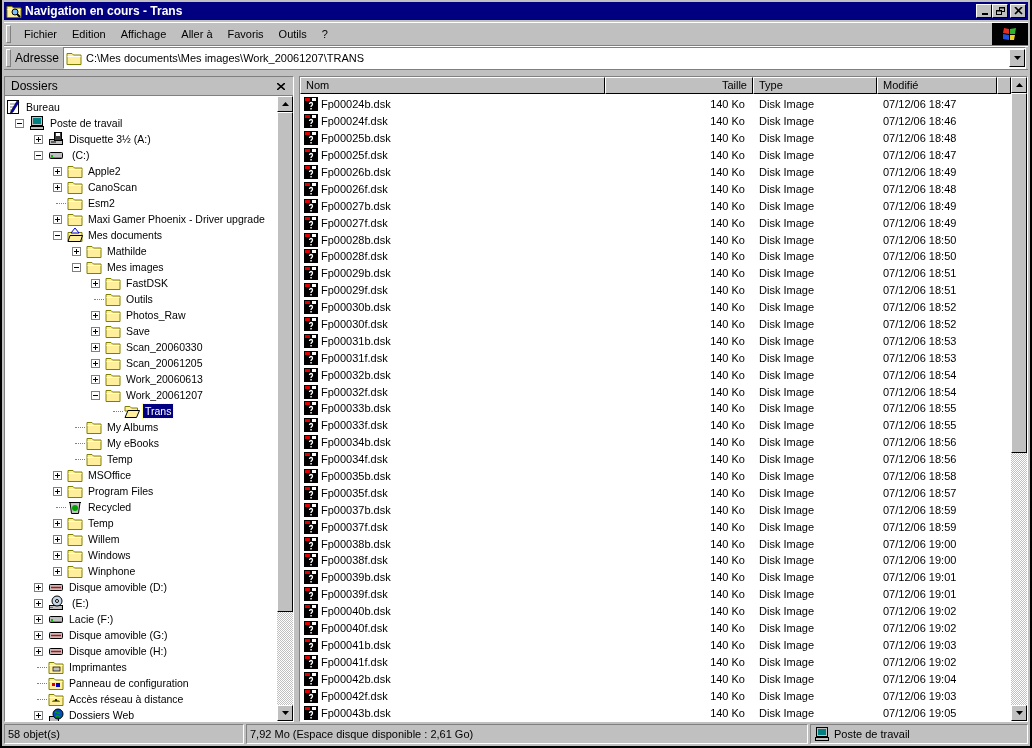  Describe the element at coordinates (354, 121) in the screenshot. I see `file-name: Fp00024f.dsk` at that location.